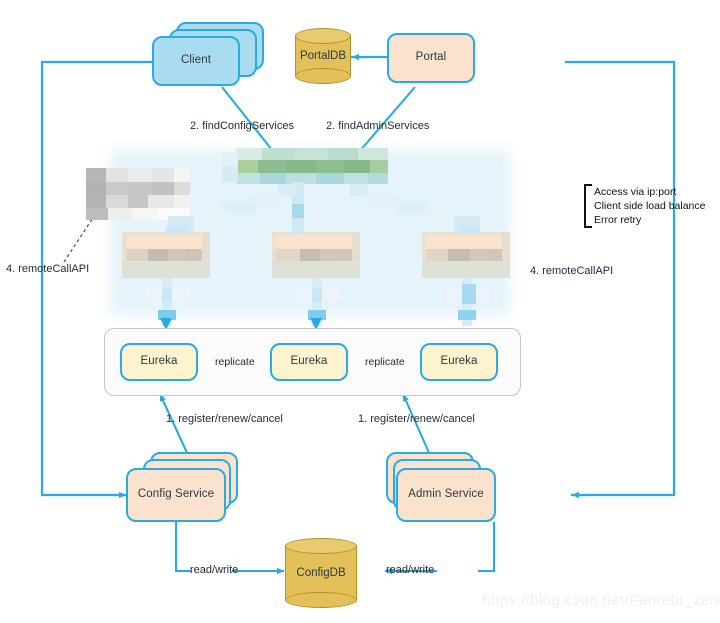 Image resolution: width=720 pixels, height=623 pixels. Describe the element at coordinates (214, 570) in the screenshot. I see `label-read-write-left: read/write` at that location.